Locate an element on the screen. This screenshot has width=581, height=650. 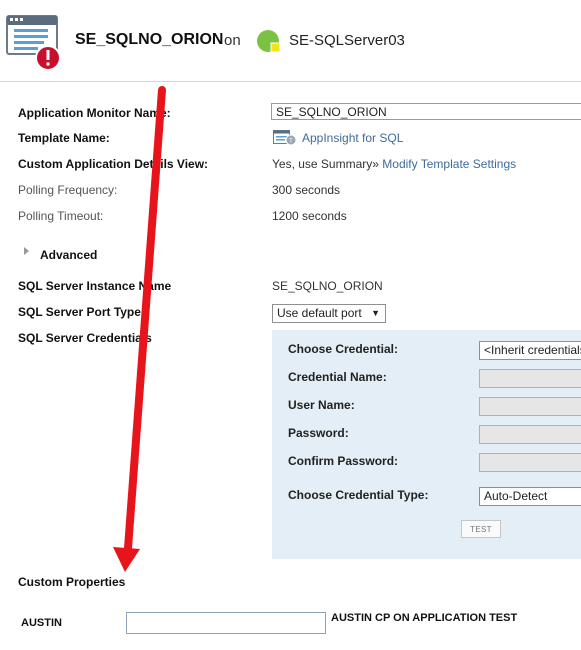
sql-credentials-label: SQL Server Credentials is located at coordinates (85, 338).